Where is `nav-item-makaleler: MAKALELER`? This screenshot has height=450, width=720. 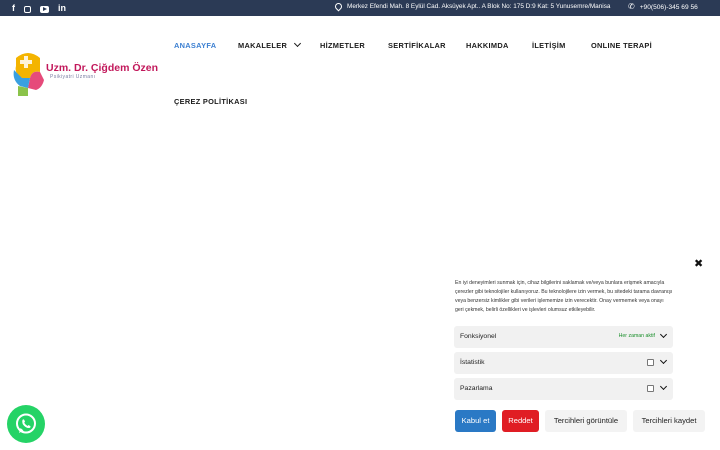 nav-item-makaleler: MAKALELER is located at coordinates (270, 44).